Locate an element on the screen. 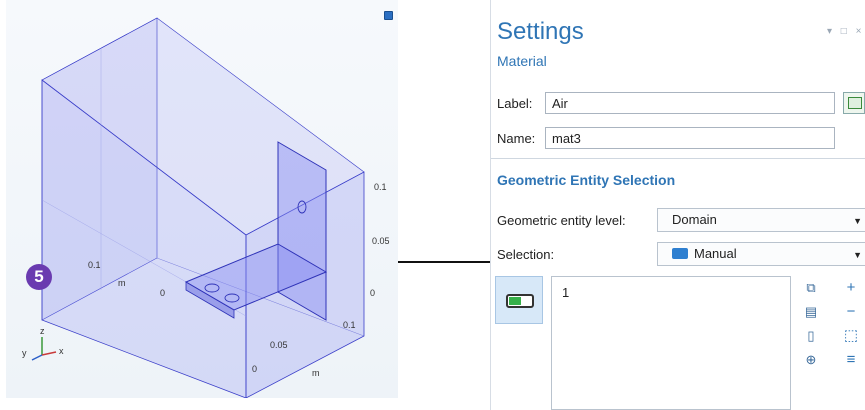  z-tick-label: 0.1 is located at coordinates (380, 187).